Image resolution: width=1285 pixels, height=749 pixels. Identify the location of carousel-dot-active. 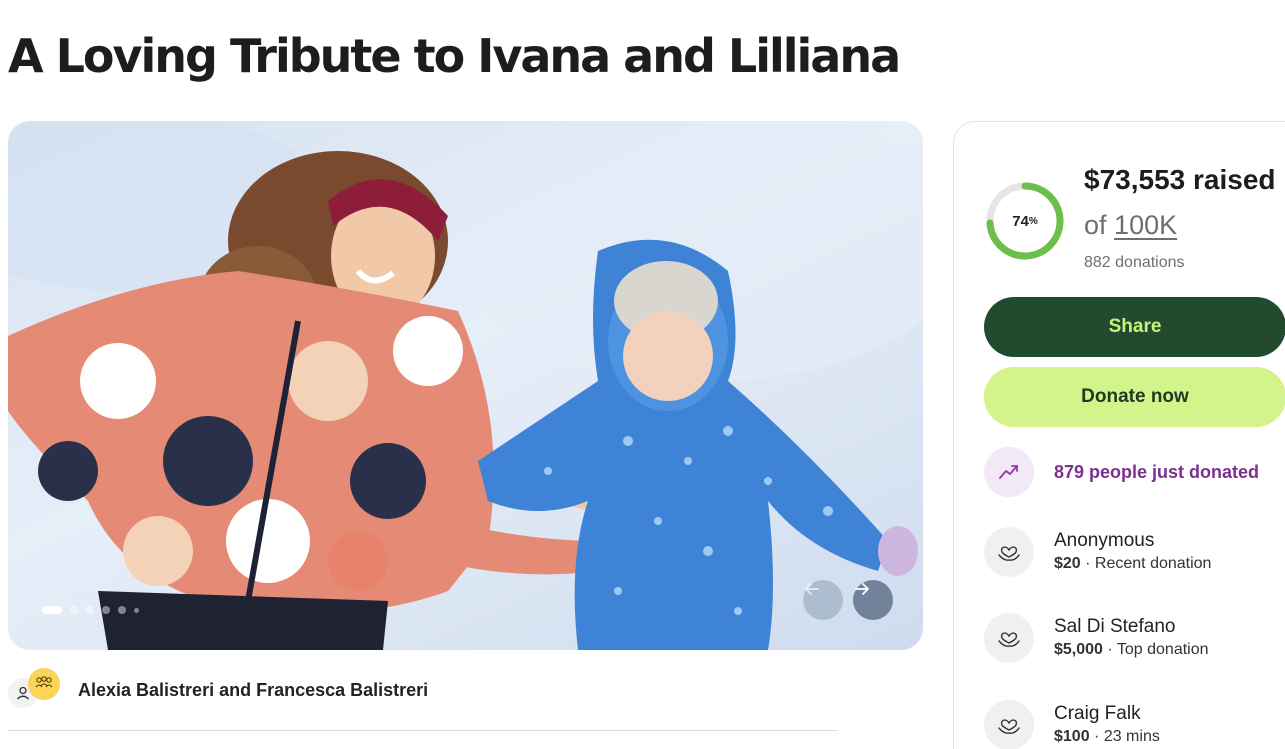
(52, 610).